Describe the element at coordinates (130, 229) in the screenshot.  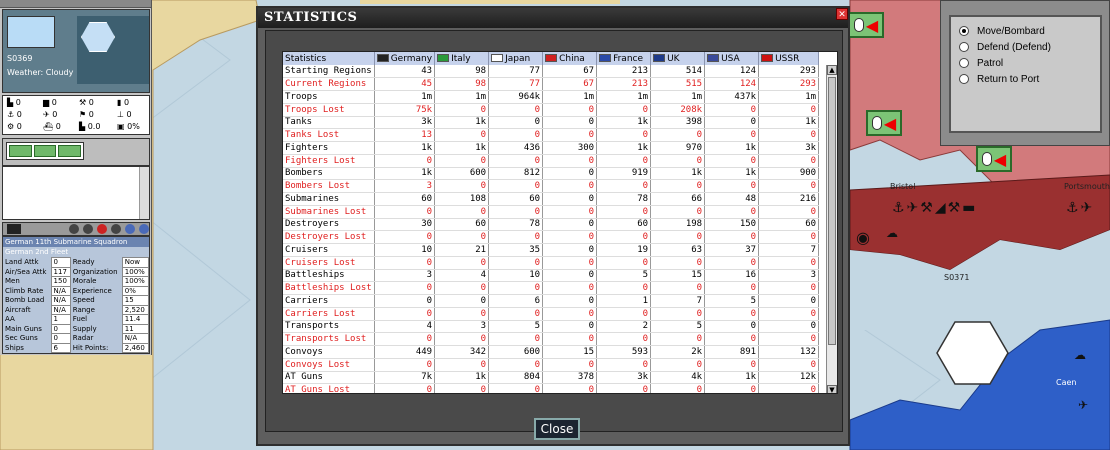
I see `reorganize-icon` at that location.